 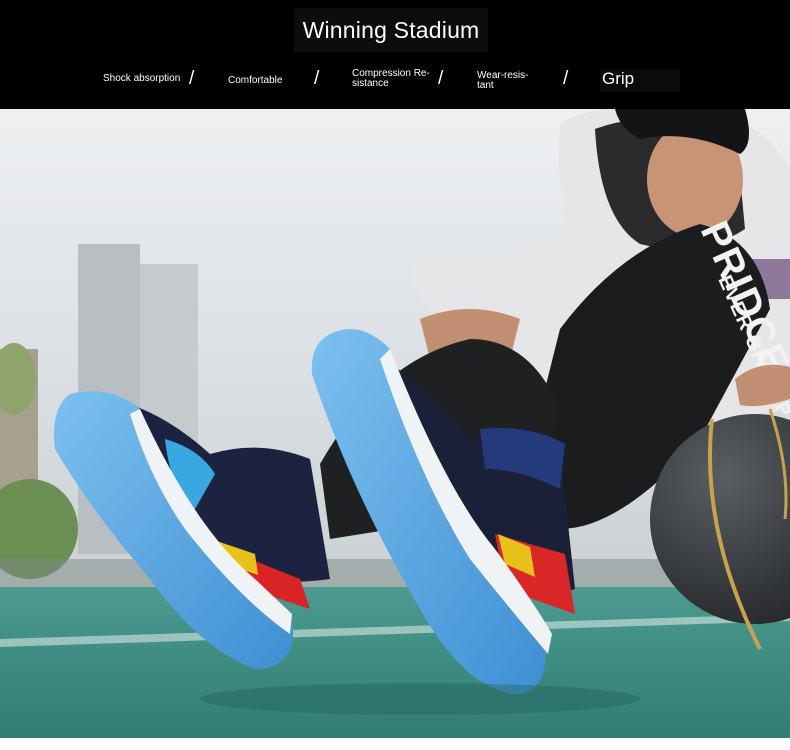 I want to click on feature-label: Shock absorption, so click(x=142, y=78).